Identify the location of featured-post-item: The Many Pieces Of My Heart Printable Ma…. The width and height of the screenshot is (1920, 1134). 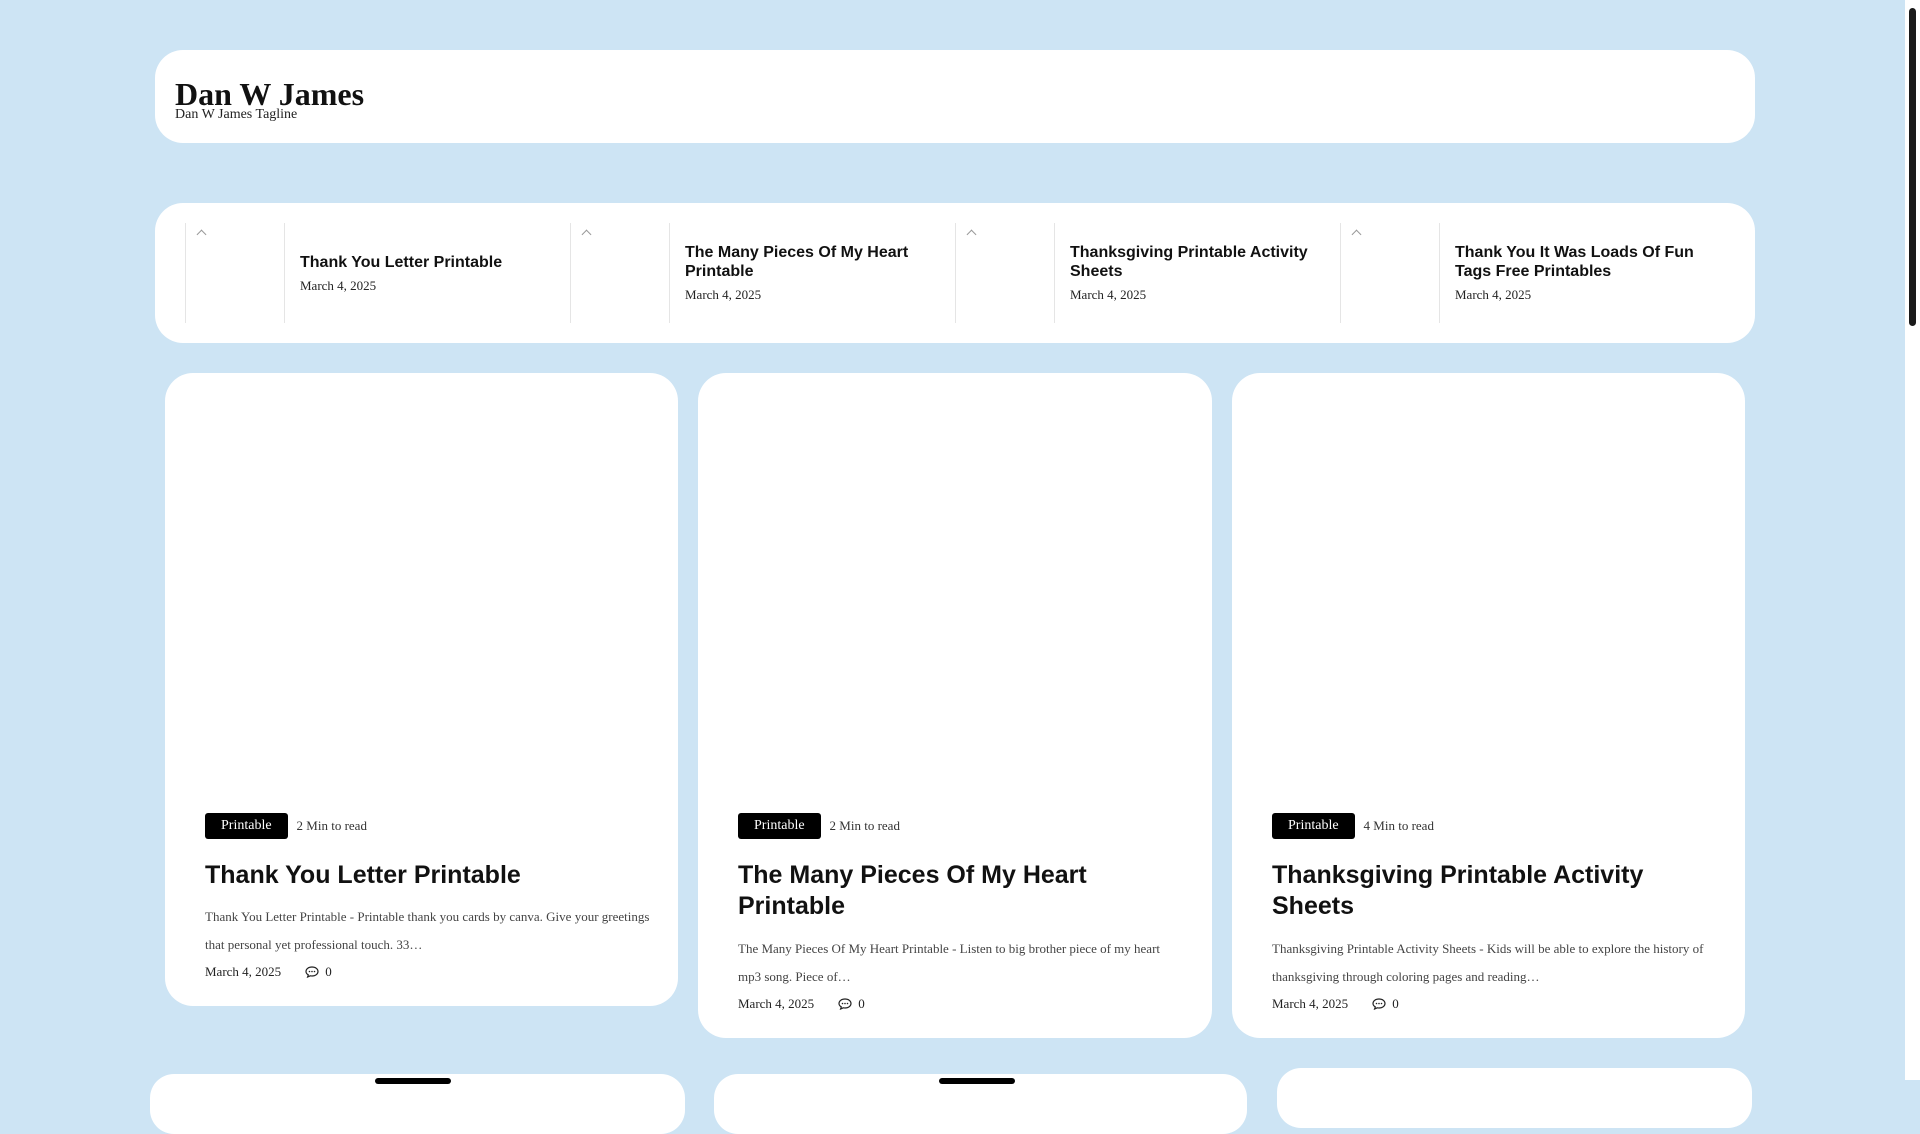
(762, 273).